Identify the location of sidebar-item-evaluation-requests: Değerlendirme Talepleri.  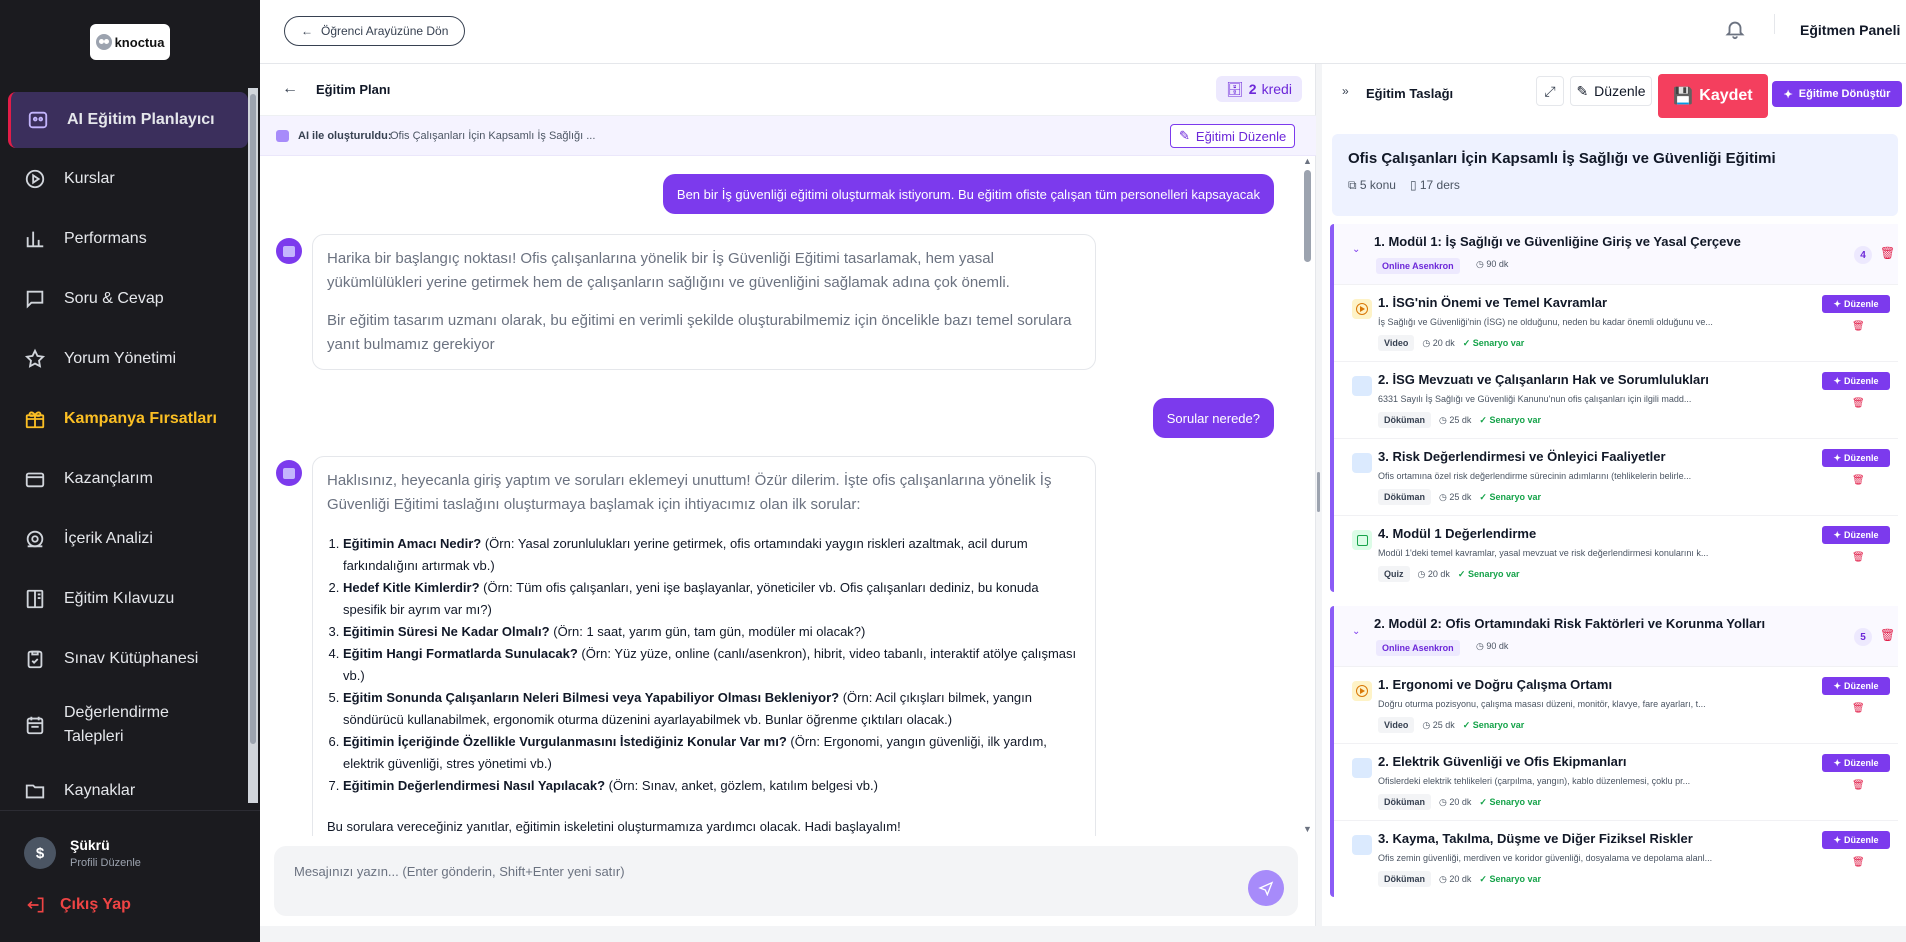
(128, 725).